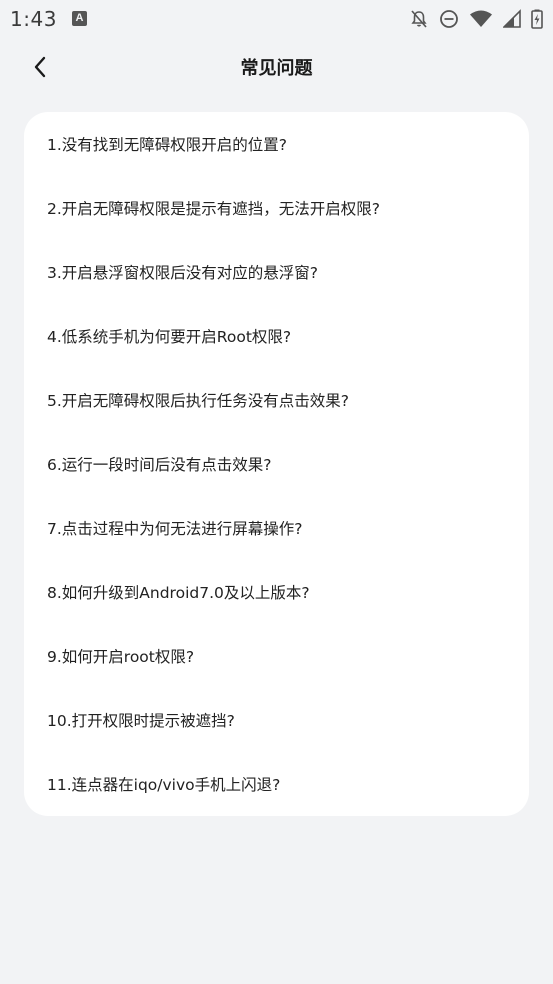  What do you see at coordinates (512, 18) in the screenshot?
I see `cellular-signal-icon` at bounding box center [512, 18].